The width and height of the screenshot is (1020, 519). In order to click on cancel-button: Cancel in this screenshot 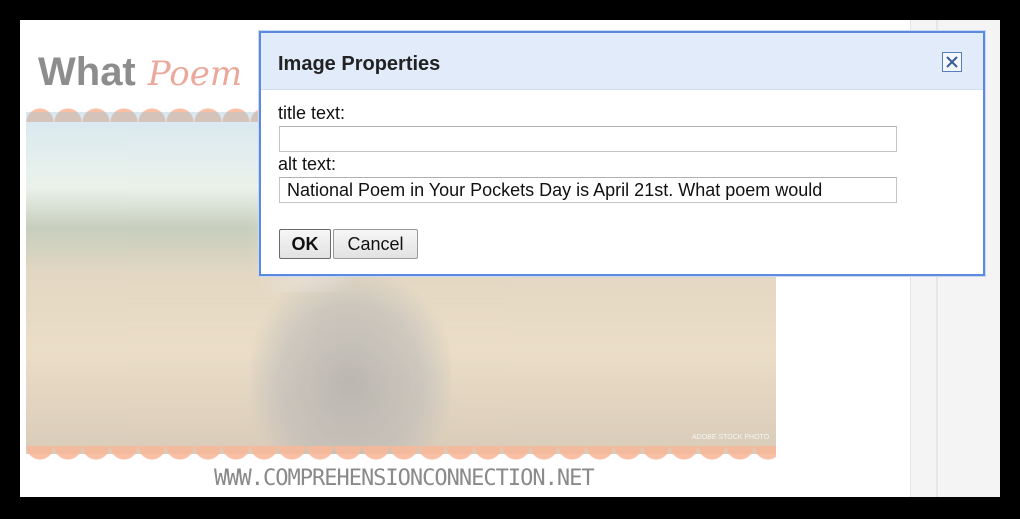, I will do `click(375, 244)`.